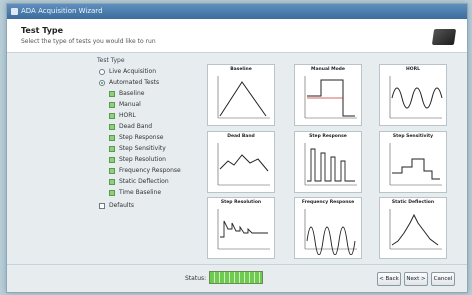  What do you see at coordinates (136, 126) in the screenshot?
I see `test-option-label: Dead Band` at bounding box center [136, 126].